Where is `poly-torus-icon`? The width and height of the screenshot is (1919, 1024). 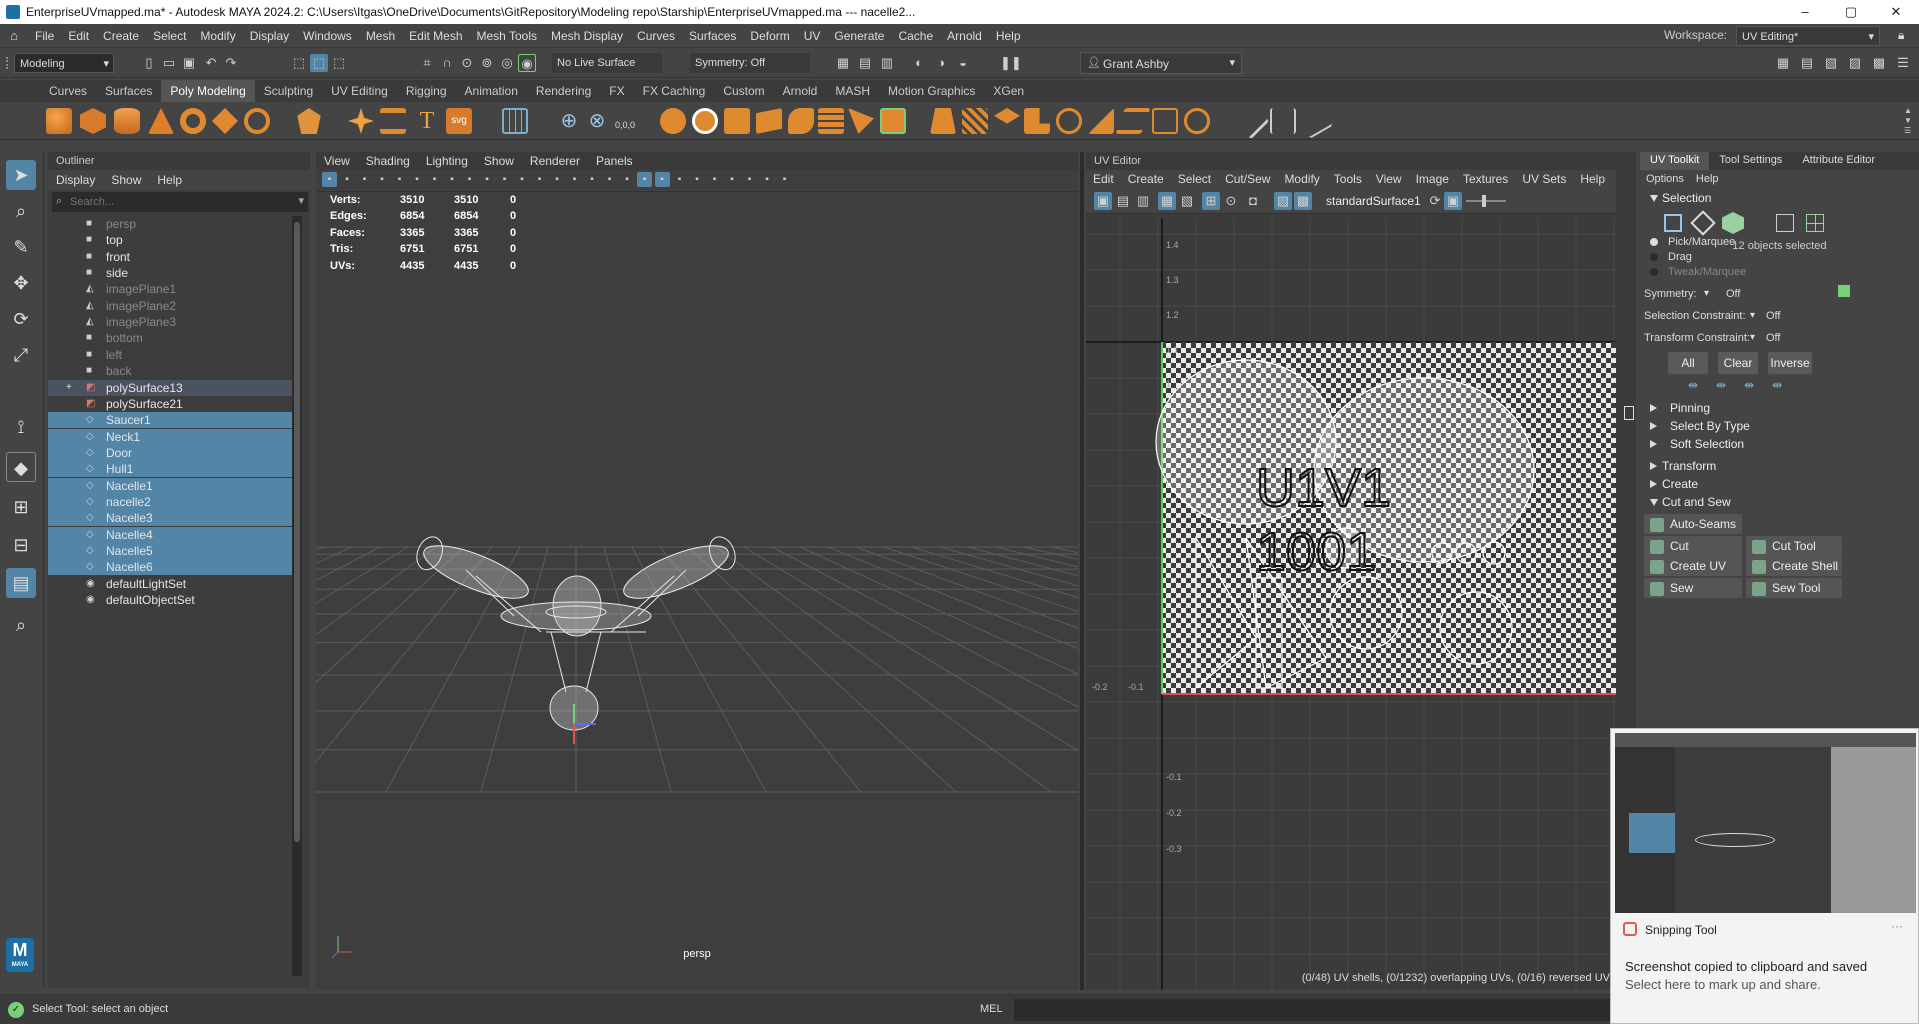 poly-torus-icon is located at coordinates (193, 121).